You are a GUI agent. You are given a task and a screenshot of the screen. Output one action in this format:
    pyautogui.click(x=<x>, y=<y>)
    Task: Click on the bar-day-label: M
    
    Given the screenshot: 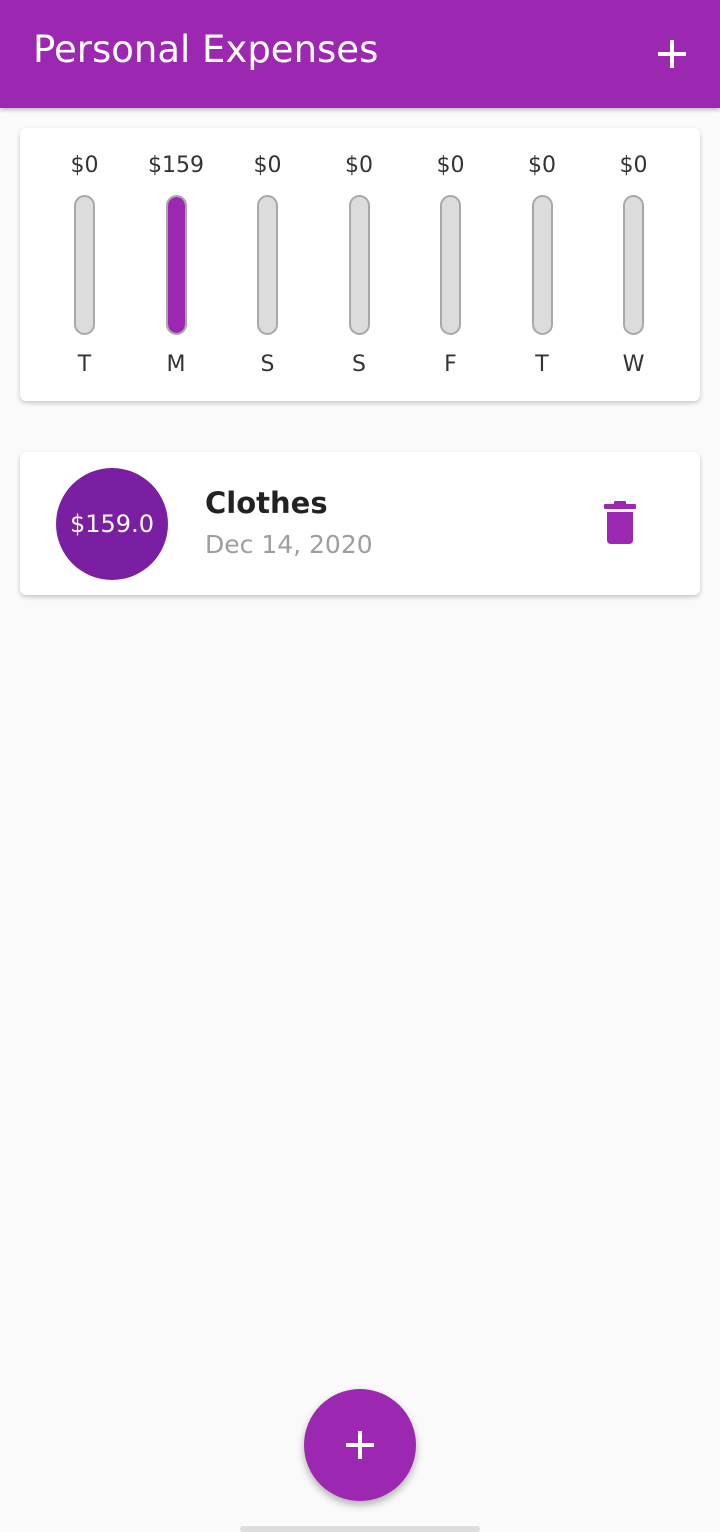 What is the action you would take?
    pyautogui.click(x=176, y=364)
    